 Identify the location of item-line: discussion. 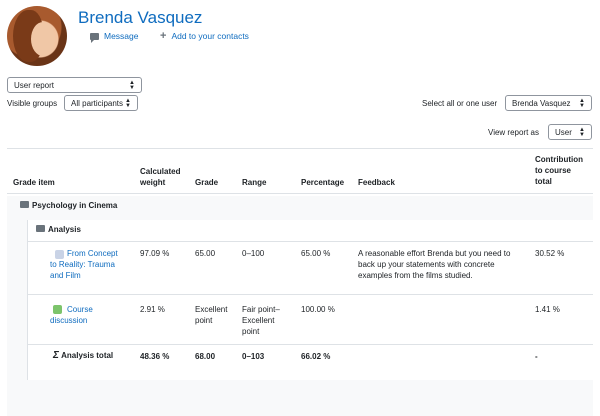
(69, 320).